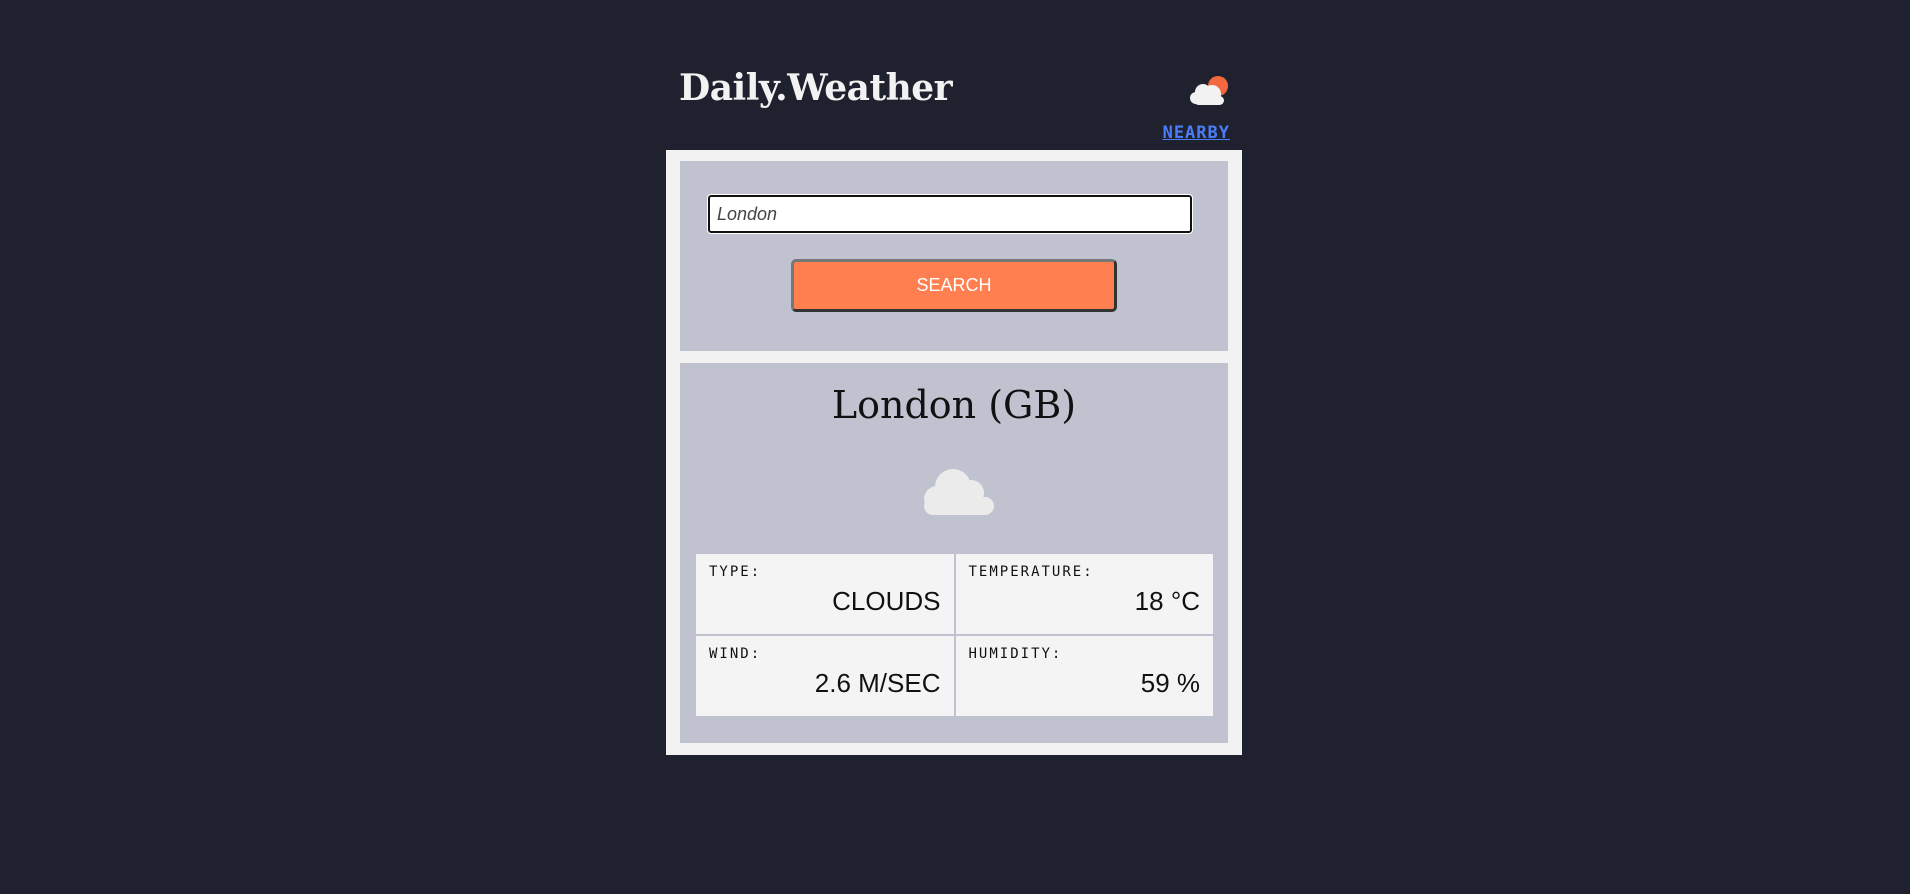 The width and height of the screenshot is (1910, 894). Describe the element at coordinates (1084, 676) in the screenshot. I see `stat-humidity: HUMIDITY: 59 %` at that location.